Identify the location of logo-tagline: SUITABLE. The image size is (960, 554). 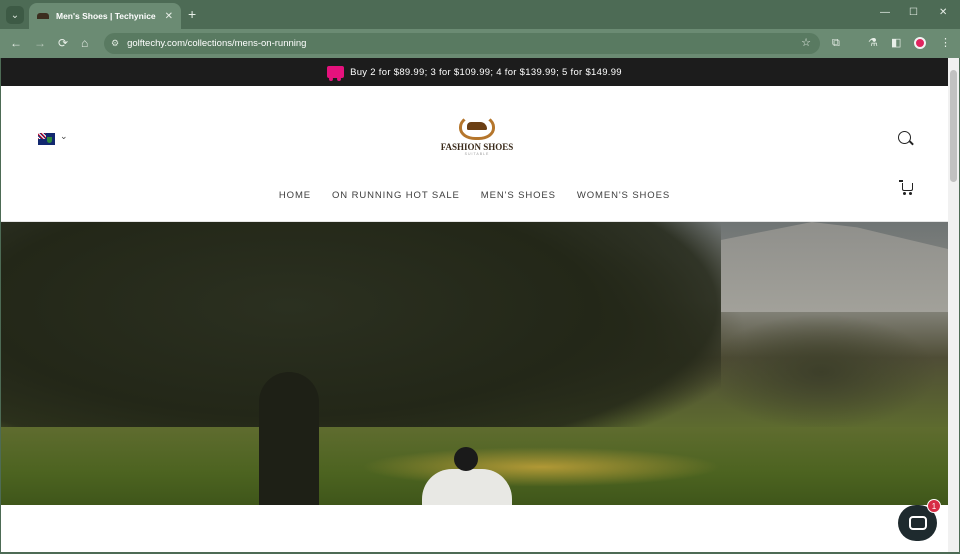
(477, 154).